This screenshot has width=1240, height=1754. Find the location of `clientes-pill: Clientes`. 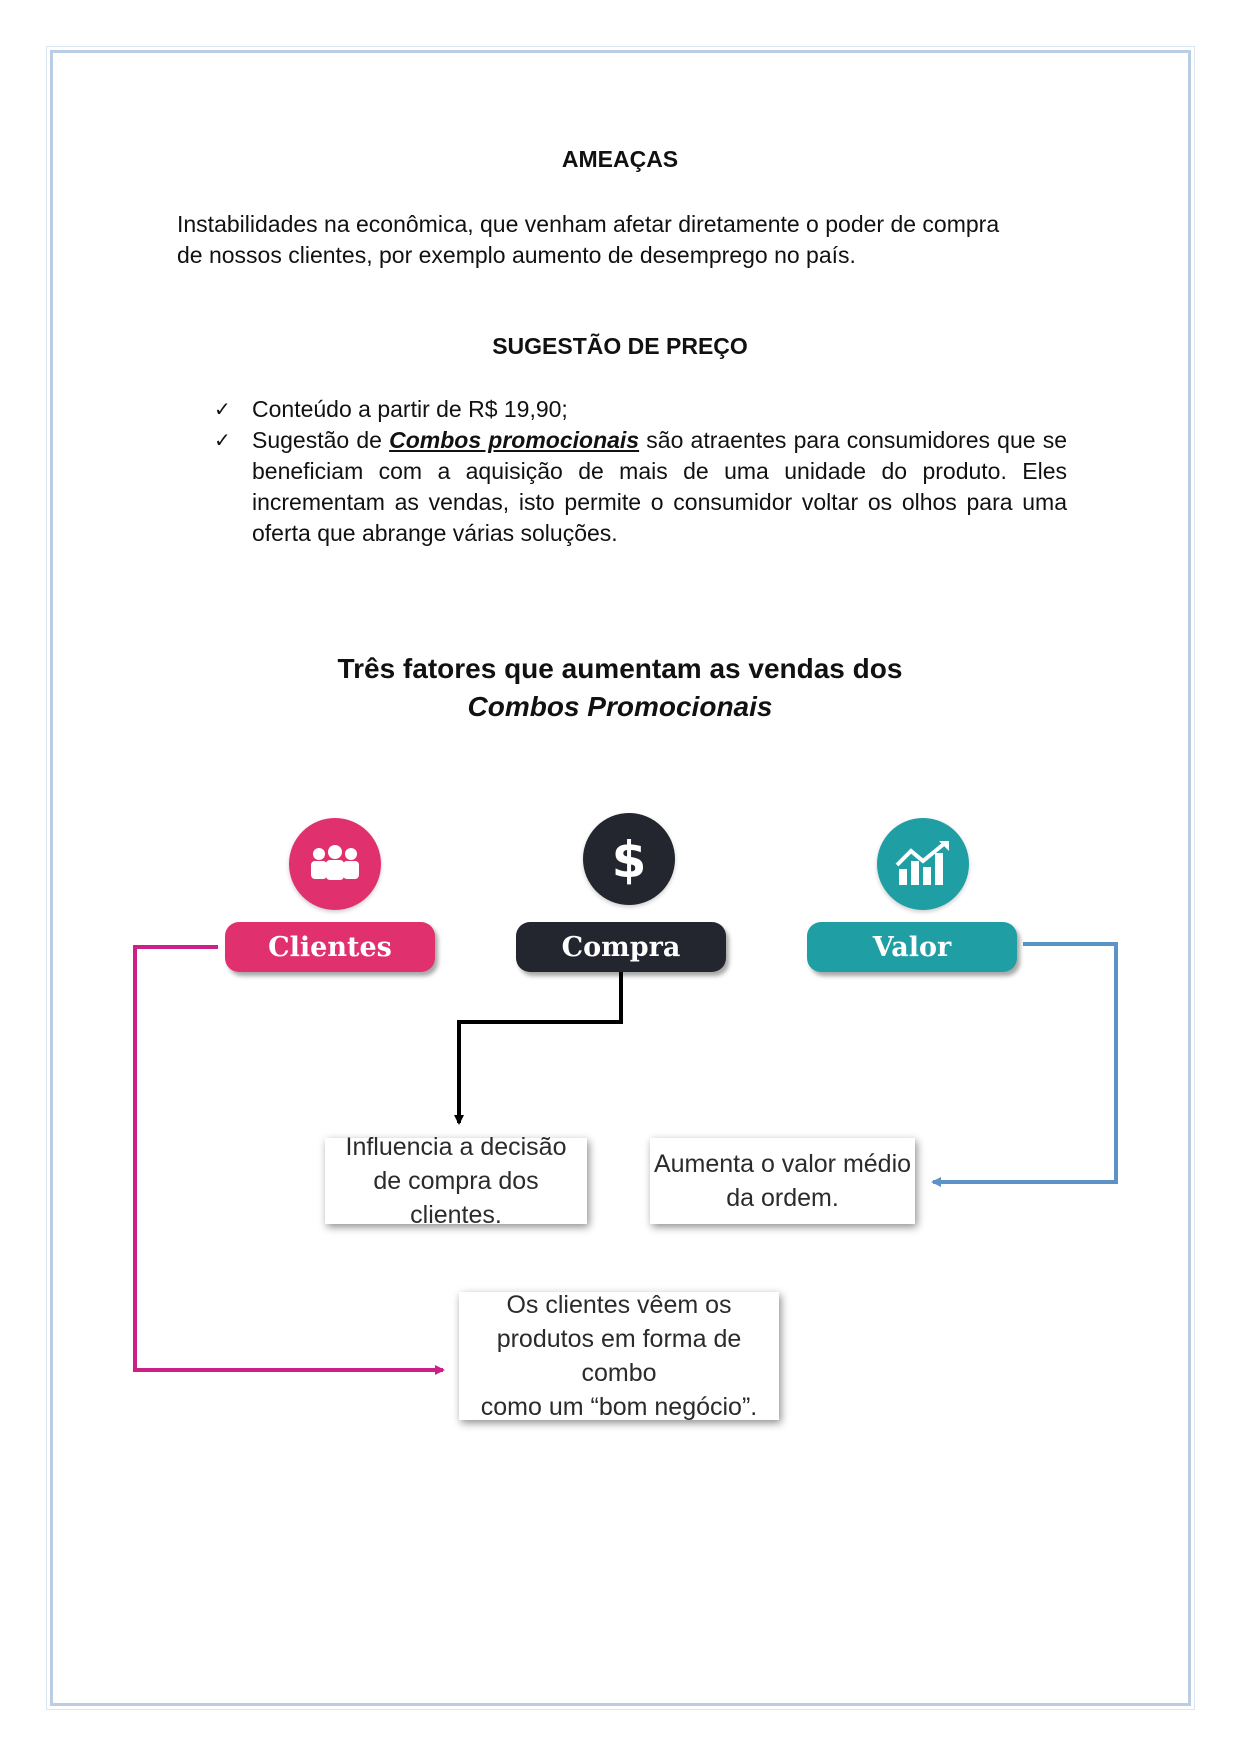

clientes-pill: Clientes is located at coordinates (330, 947).